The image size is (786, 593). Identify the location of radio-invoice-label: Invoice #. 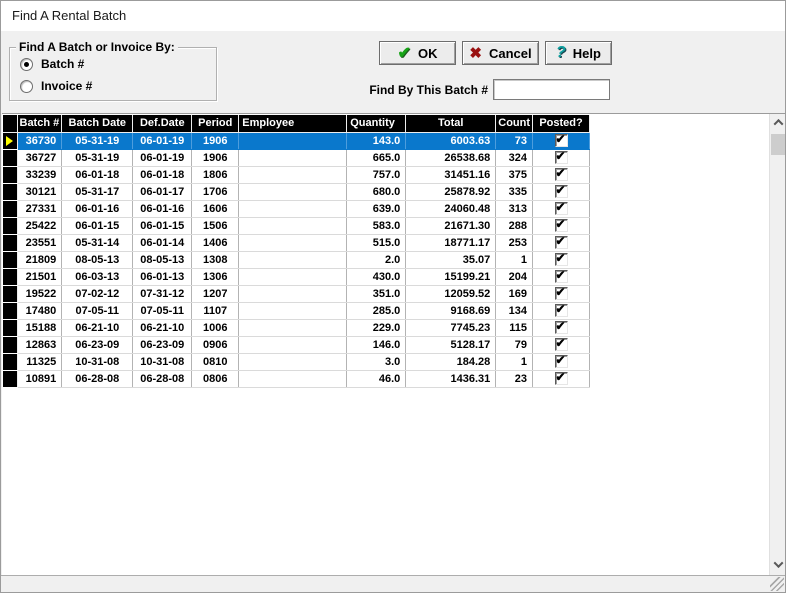
(67, 86).